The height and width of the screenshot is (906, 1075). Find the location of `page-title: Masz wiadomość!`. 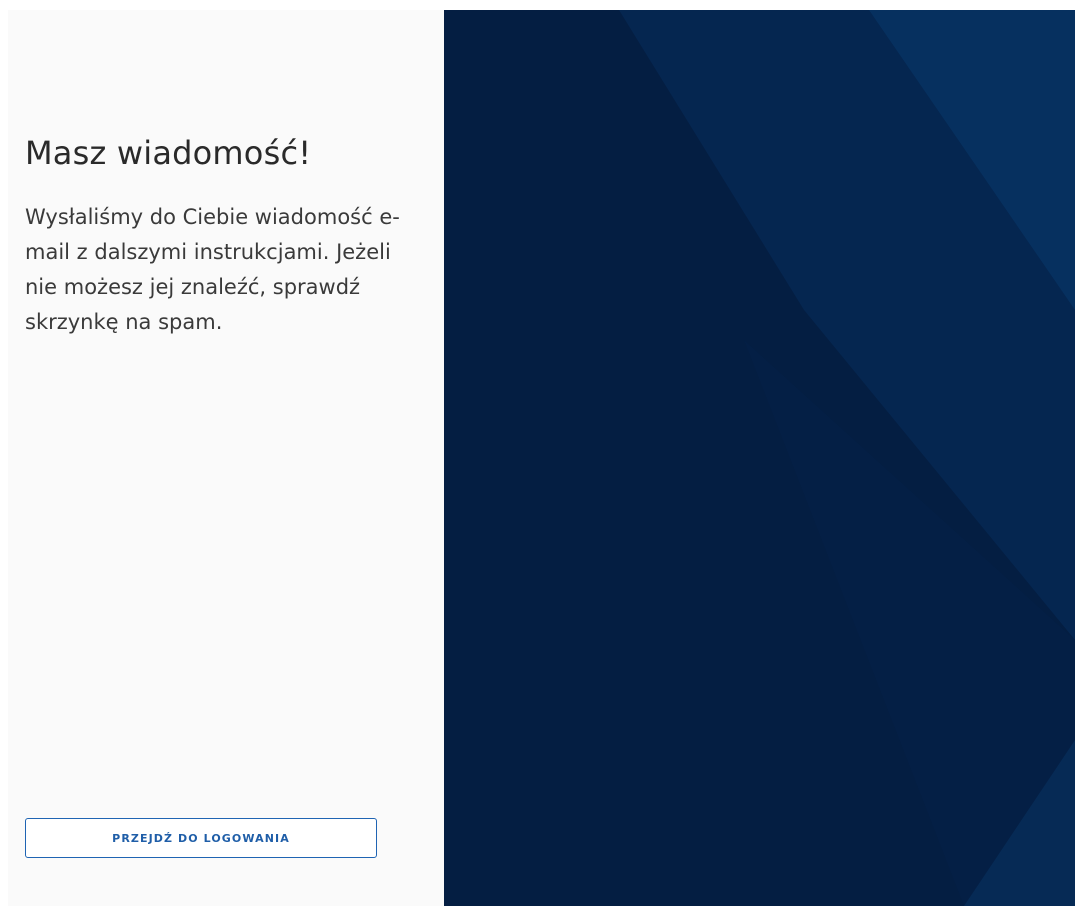

page-title: Masz wiadomość! is located at coordinates (168, 153).